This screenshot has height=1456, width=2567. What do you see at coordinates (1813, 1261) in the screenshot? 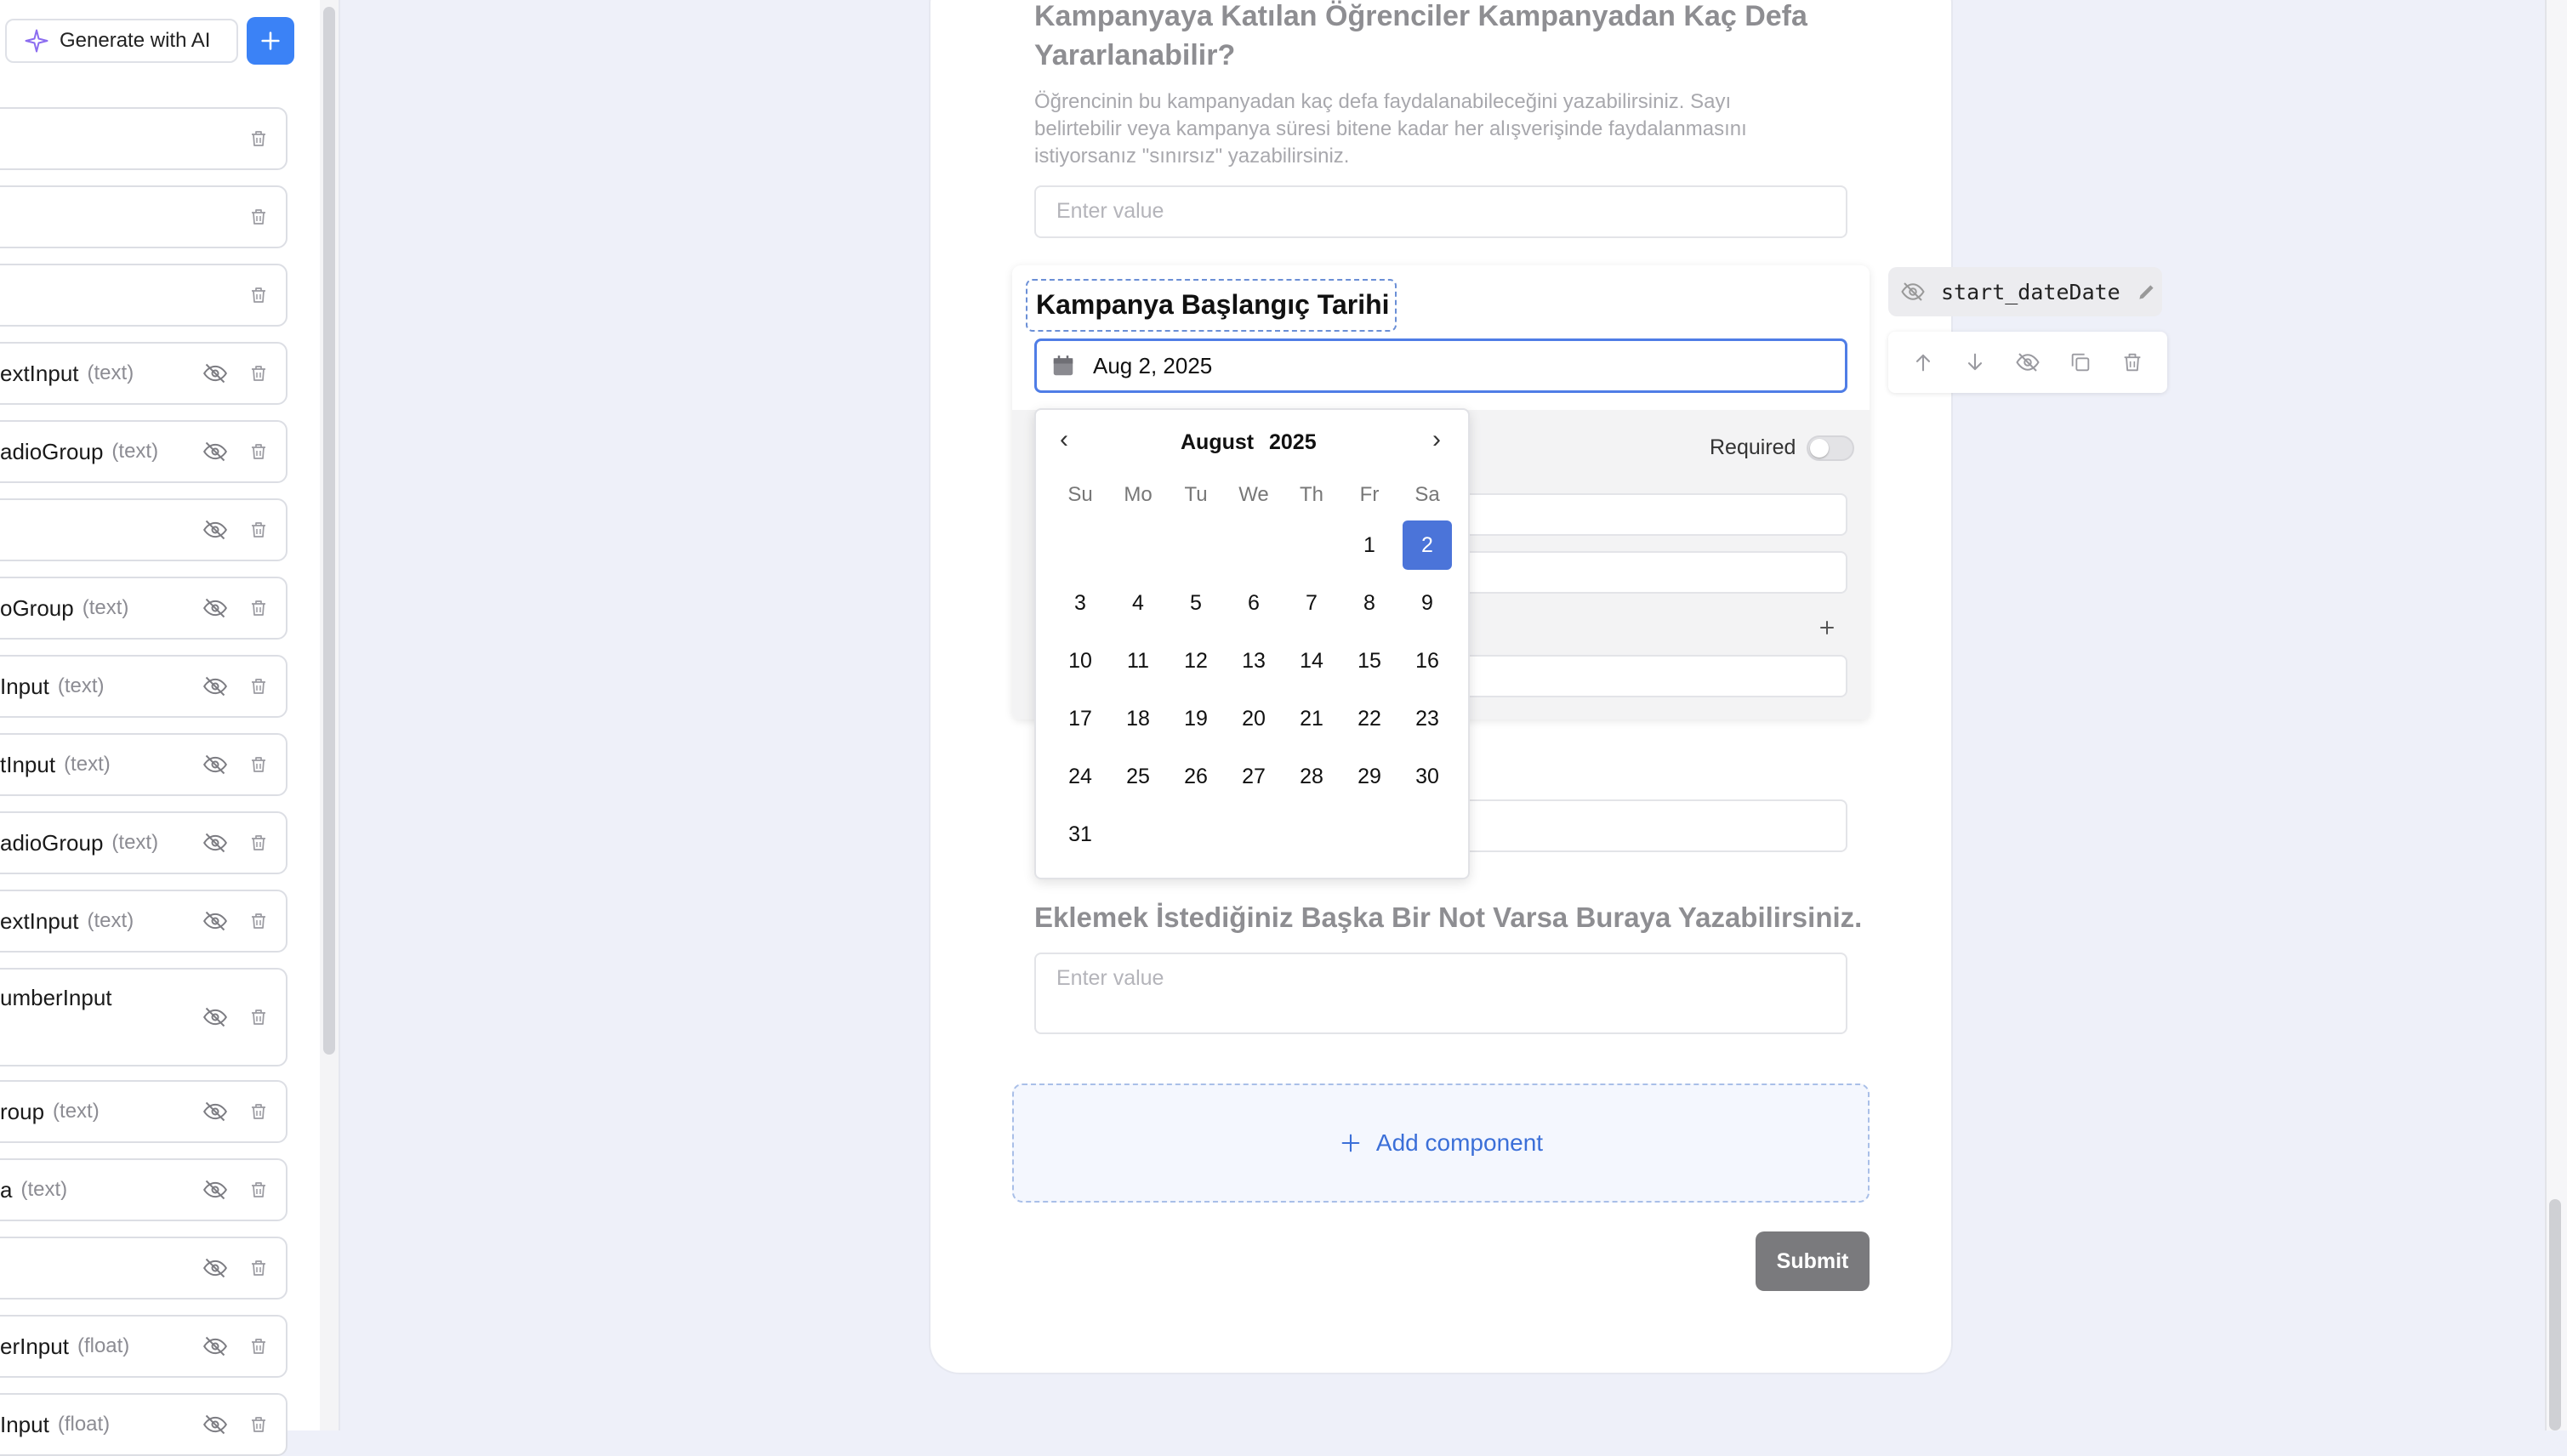
I see `submit-button: Submit` at bounding box center [1813, 1261].